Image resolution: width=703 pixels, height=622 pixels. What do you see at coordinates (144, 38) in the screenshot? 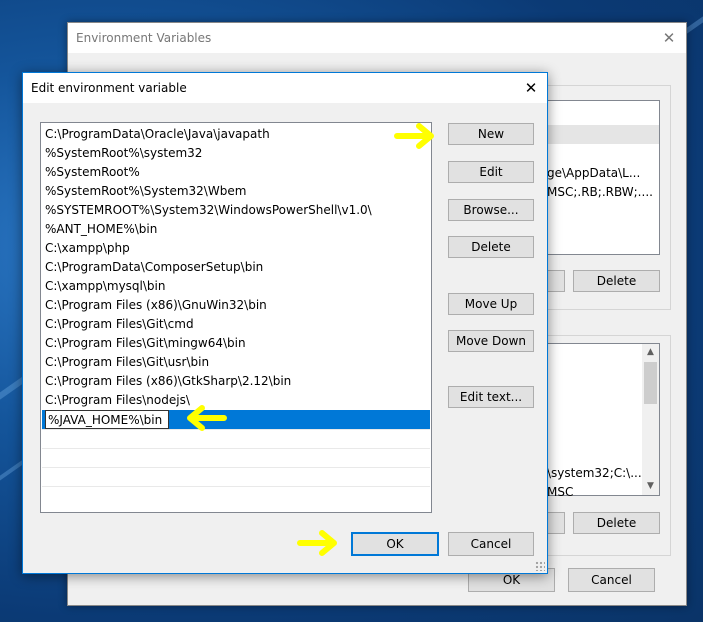
I see `env-window-title: Environment Variables` at bounding box center [144, 38].